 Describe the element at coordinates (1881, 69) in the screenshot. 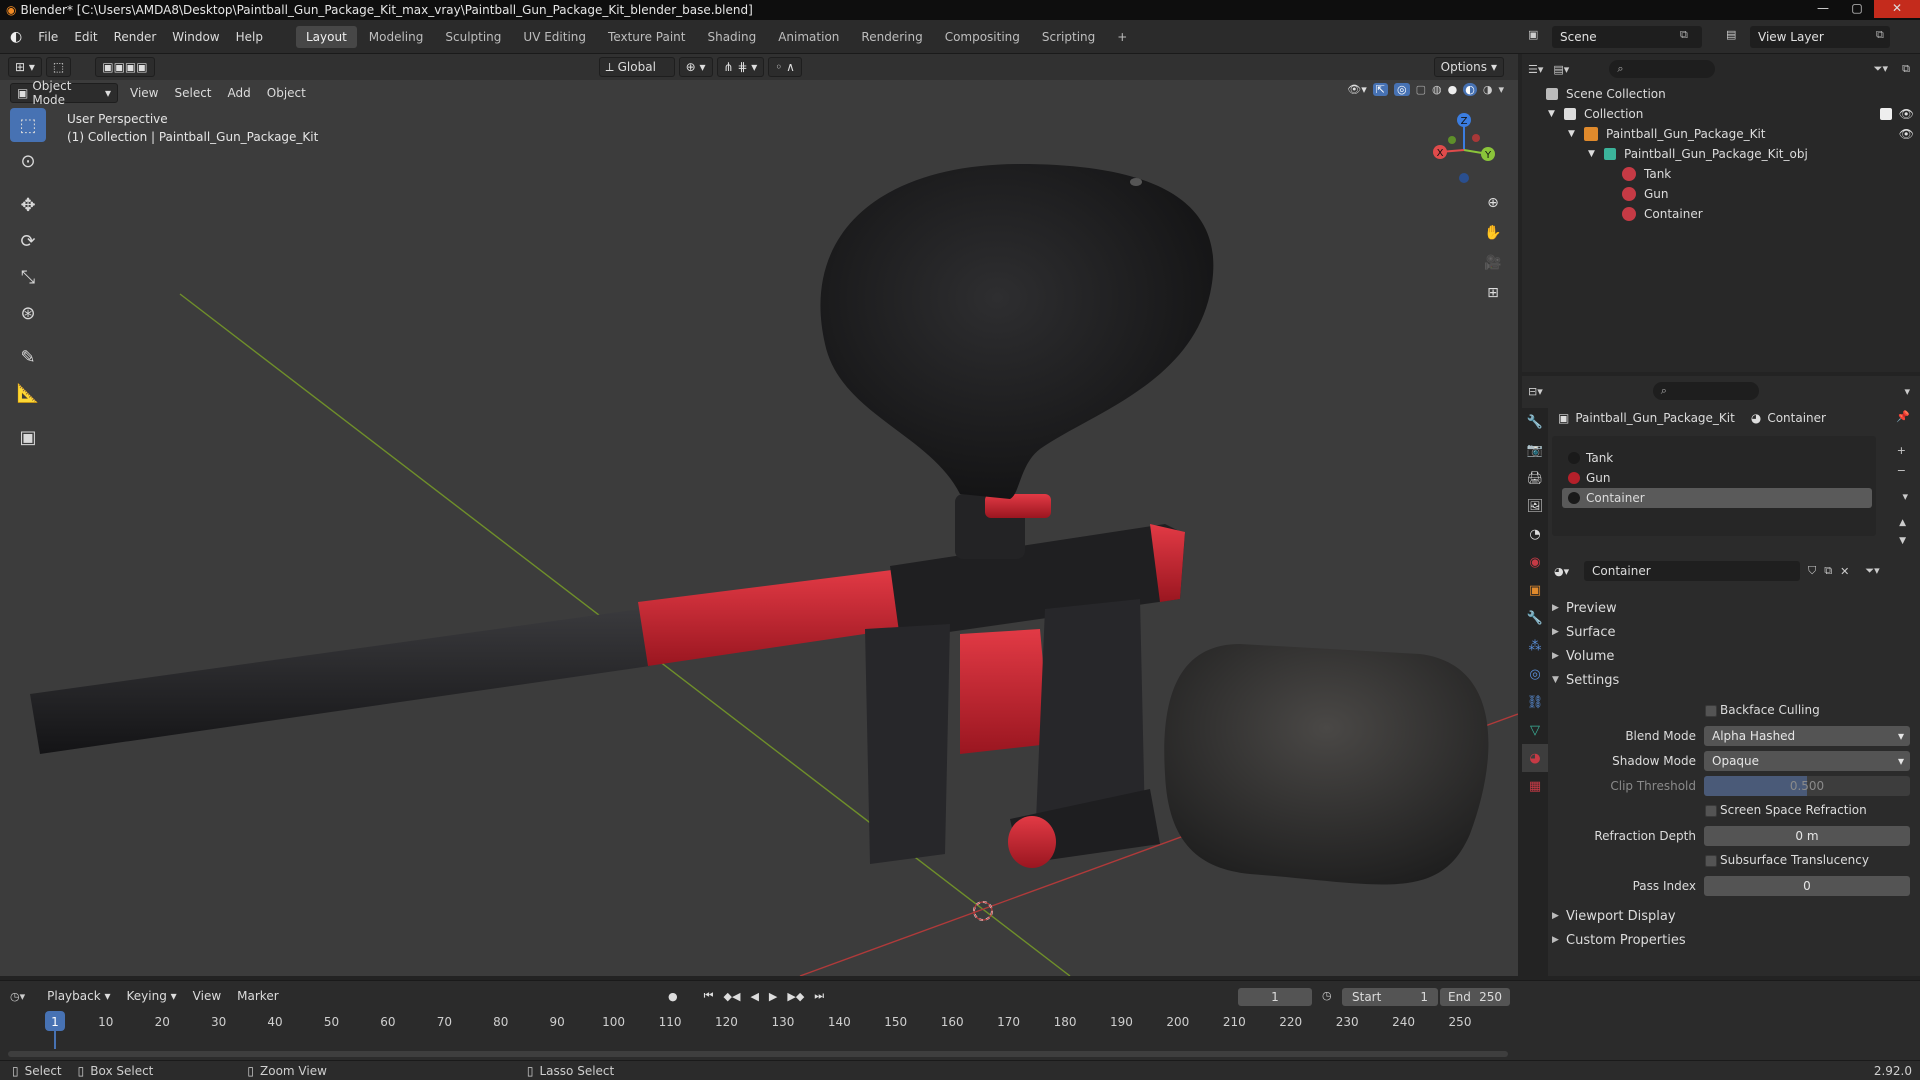

I see `filter-icon: ⏷▾` at that location.